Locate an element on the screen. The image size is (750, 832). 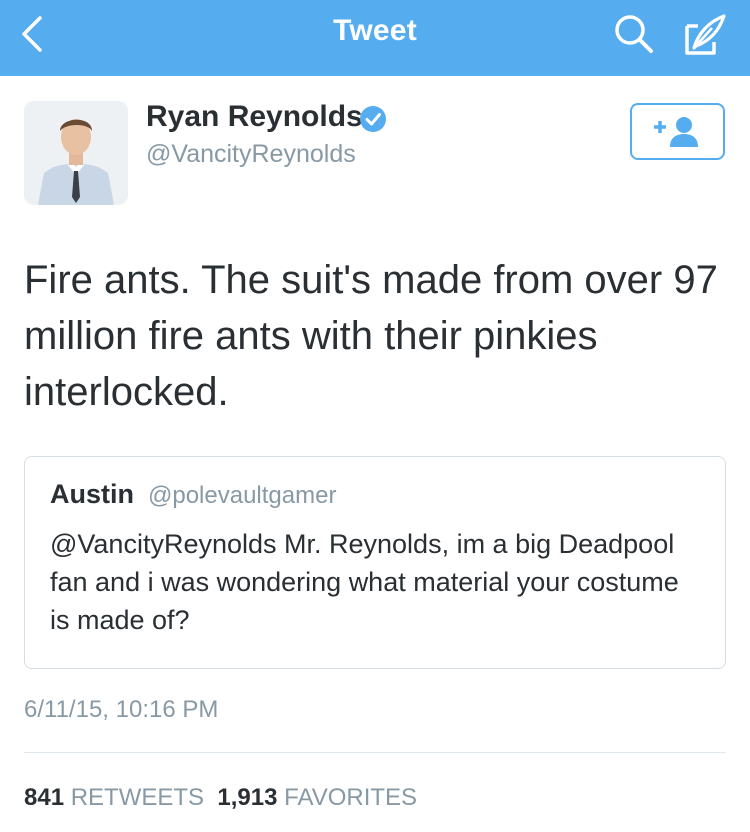
follow-button is located at coordinates (677, 131).